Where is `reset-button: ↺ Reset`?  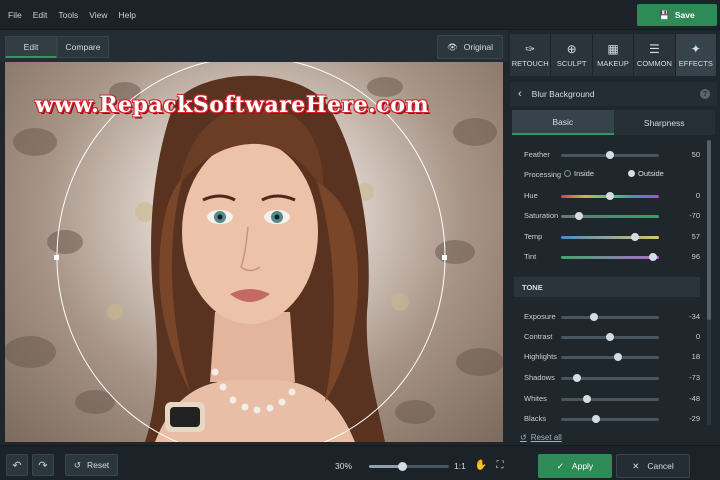
reset-button: ↺ Reset is located at coordinates (91, 465).